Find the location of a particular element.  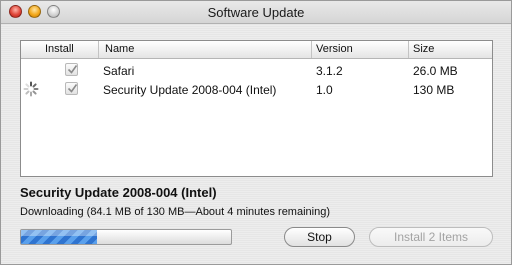

update-size: 130 MB is located at coordinates (434, 90).